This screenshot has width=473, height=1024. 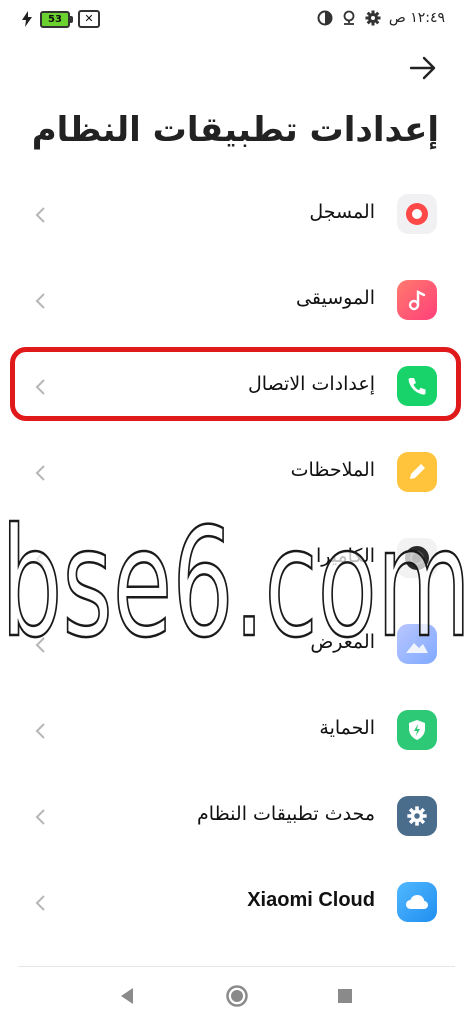 I want to click on nav-divider, so click(x=236, y=966).